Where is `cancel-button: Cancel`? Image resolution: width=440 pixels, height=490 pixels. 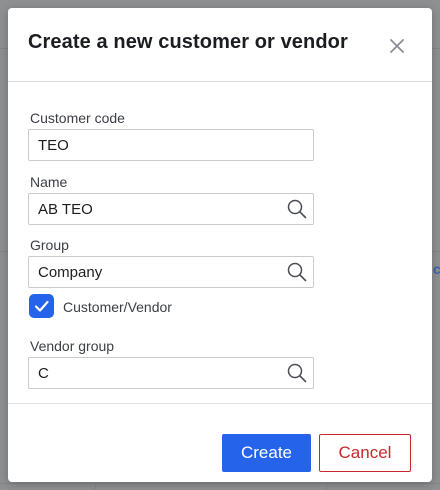
cancel-button: Cancel is located at coordinates (365, 453).